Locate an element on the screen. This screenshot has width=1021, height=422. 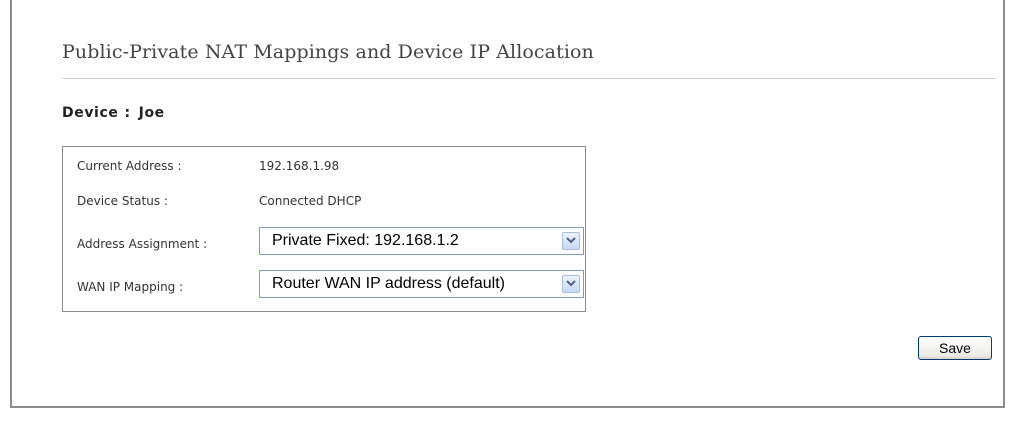
title-divider is located at coordinates (529, 78).